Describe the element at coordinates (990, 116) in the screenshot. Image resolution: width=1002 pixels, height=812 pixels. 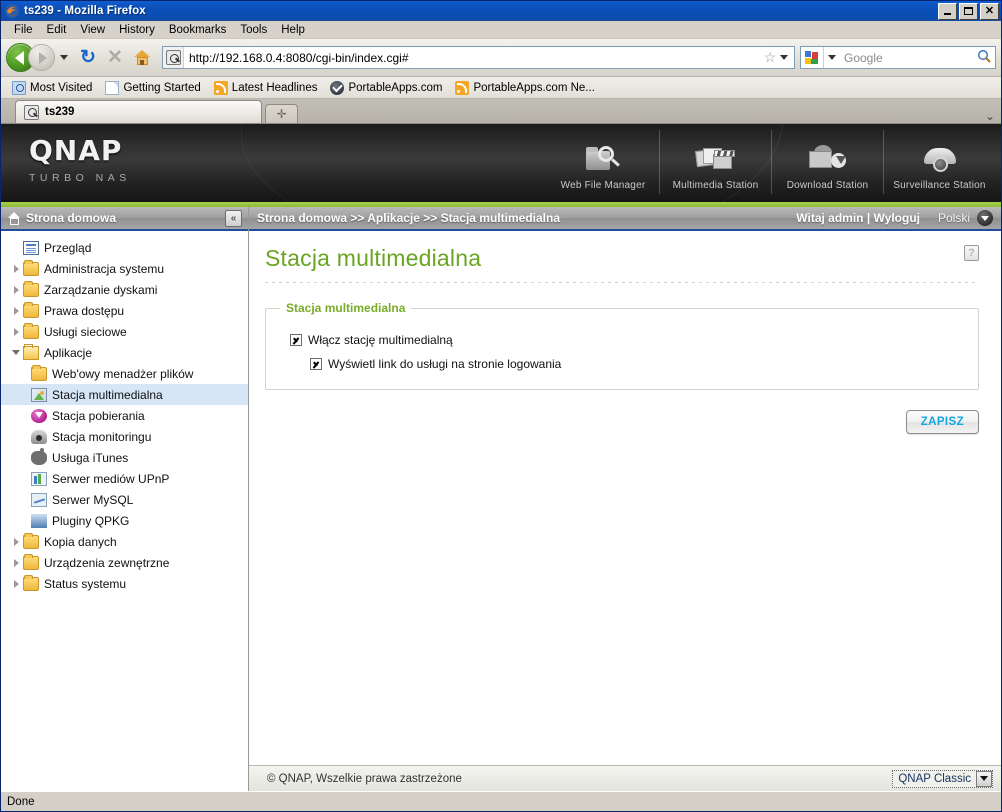
I see `list-all-tabs-icon: ⌄` at that location.